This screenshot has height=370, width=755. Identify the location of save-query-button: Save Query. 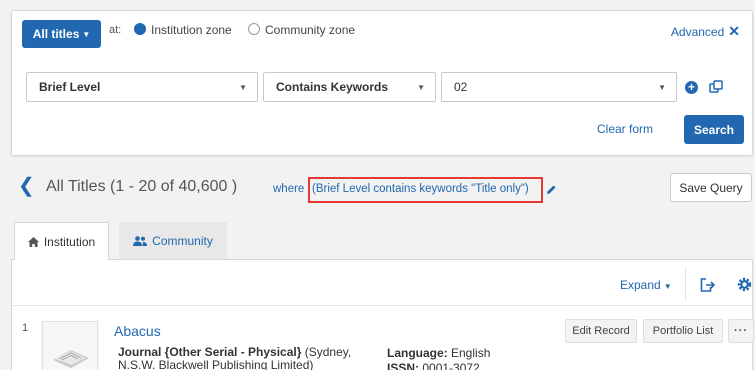
(711, 187).